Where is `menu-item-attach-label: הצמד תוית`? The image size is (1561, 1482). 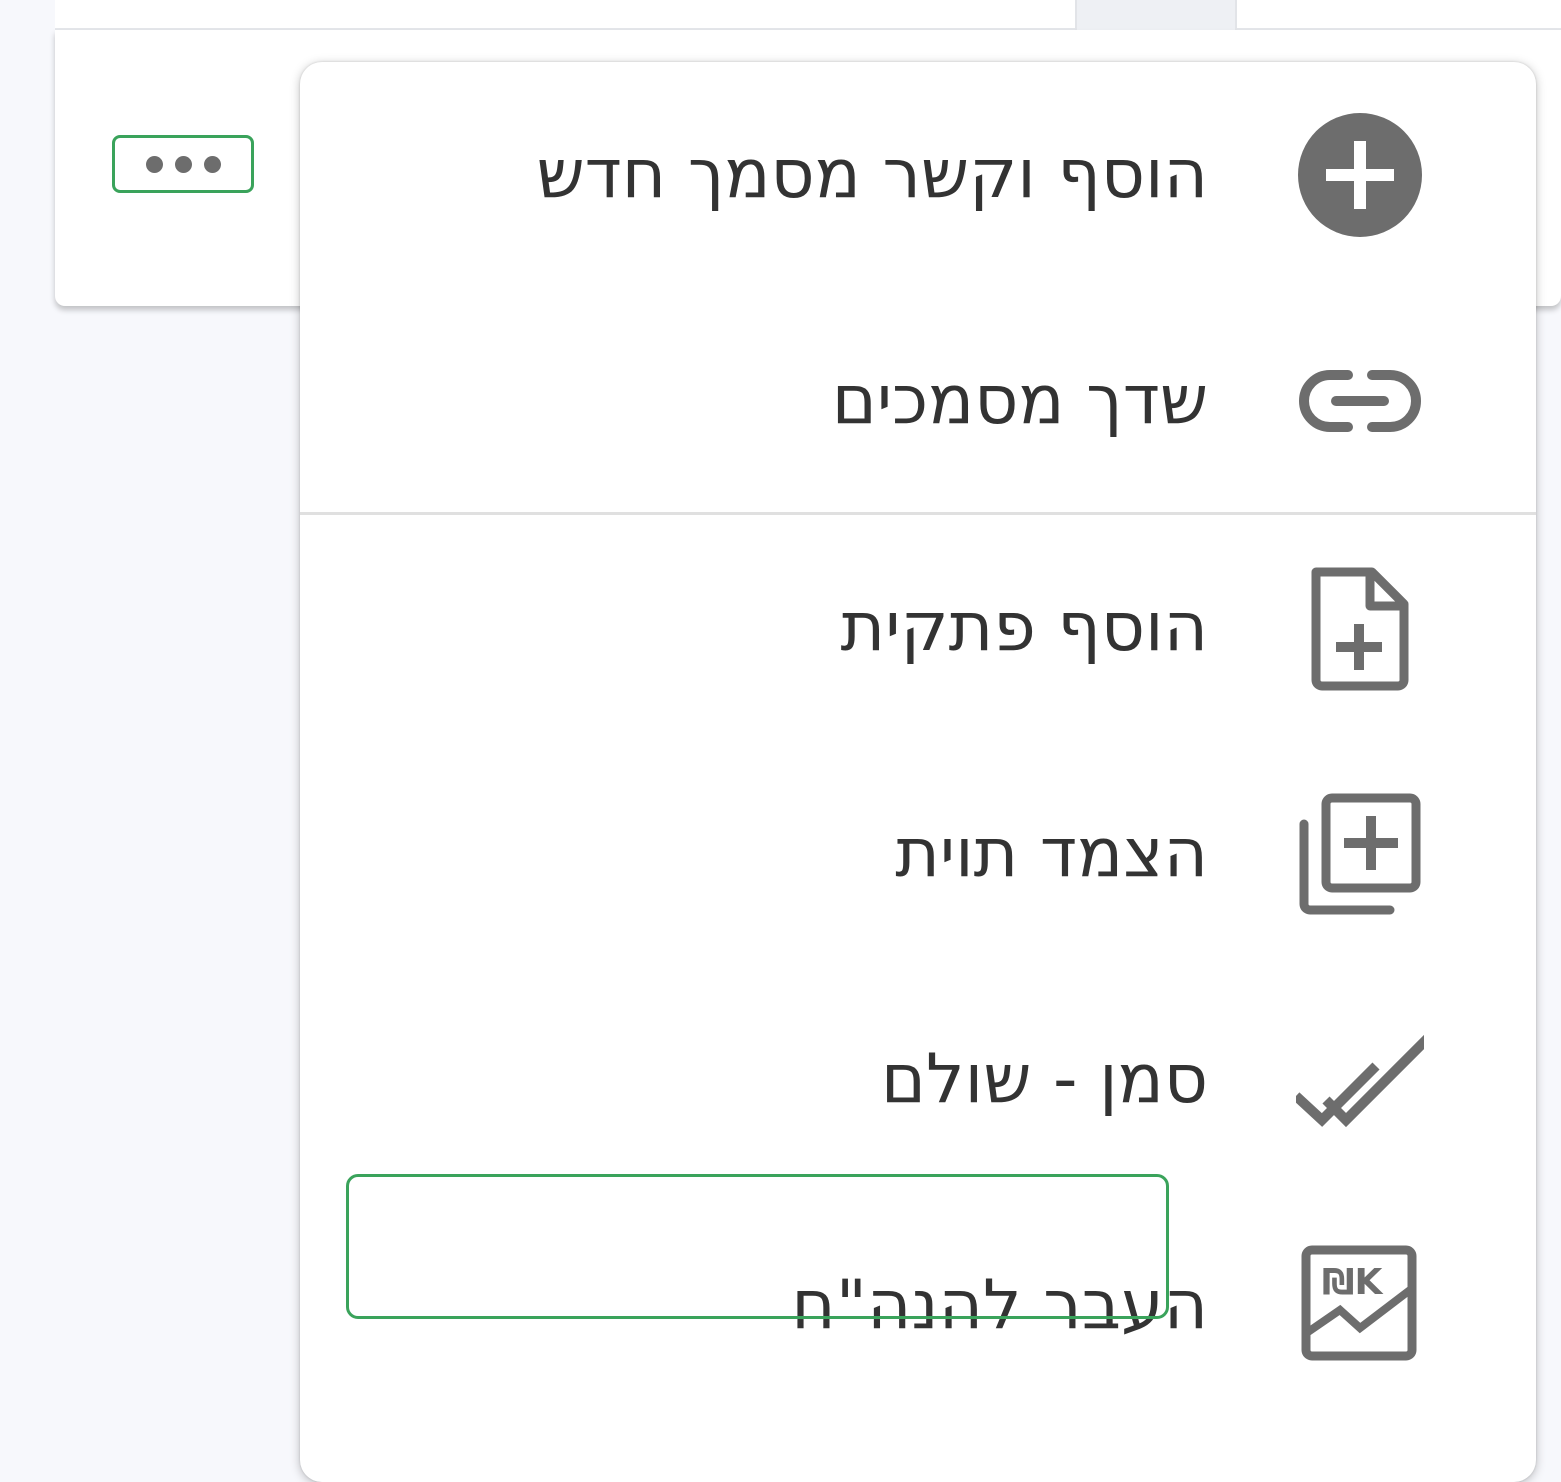 menu-item-attach-label: הצמד תוית is located at coordinates (918, 854).